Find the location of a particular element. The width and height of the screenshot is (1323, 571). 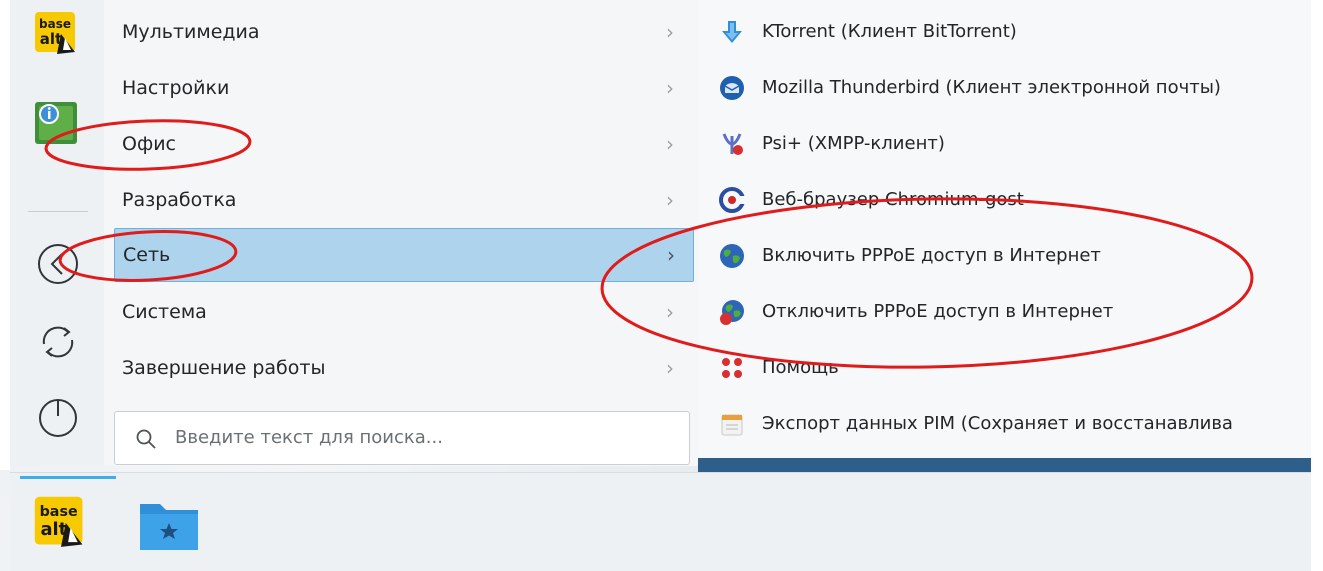

search-icon is located at coordinates (146, 439).